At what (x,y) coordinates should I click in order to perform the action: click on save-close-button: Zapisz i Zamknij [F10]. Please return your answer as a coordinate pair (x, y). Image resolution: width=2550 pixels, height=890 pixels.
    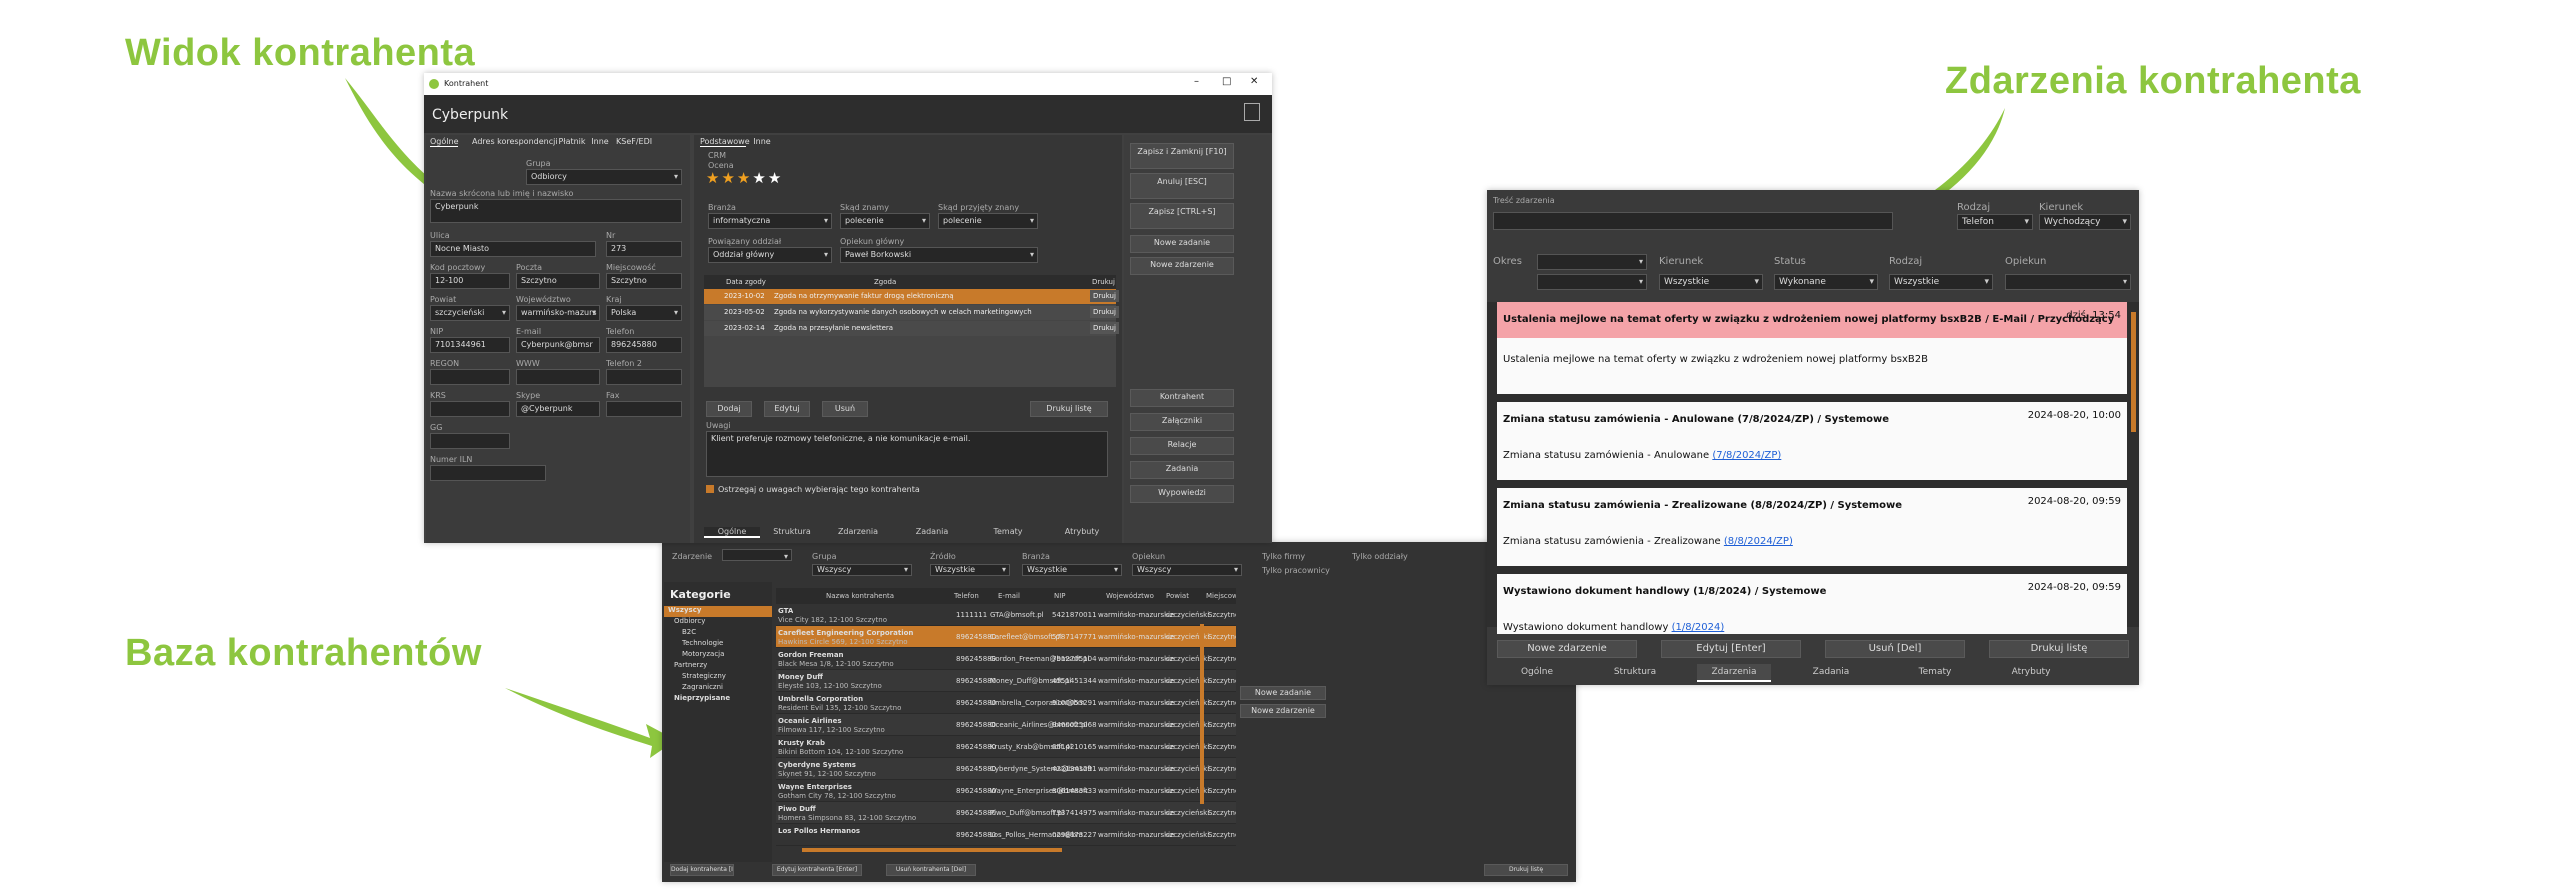
    Looking at the image, I should click on (1182, 156).